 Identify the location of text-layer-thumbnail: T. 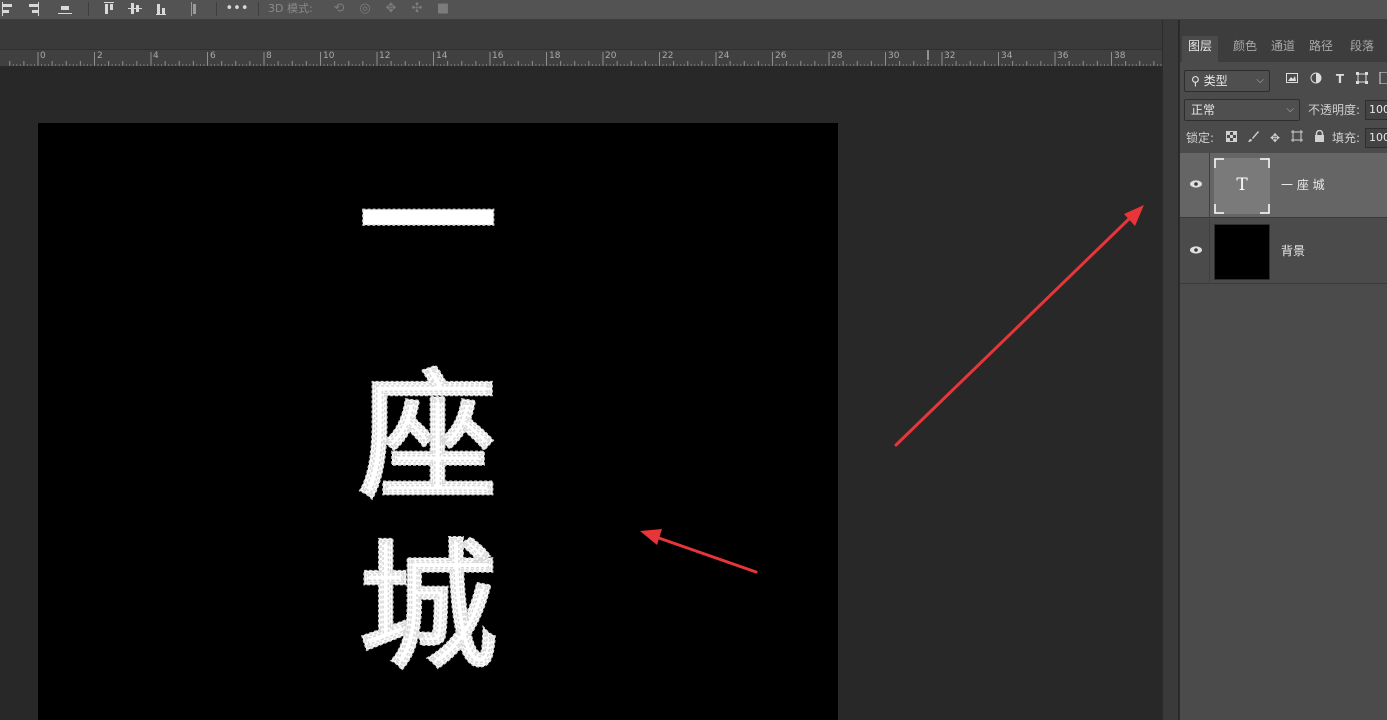
(1242, 186).